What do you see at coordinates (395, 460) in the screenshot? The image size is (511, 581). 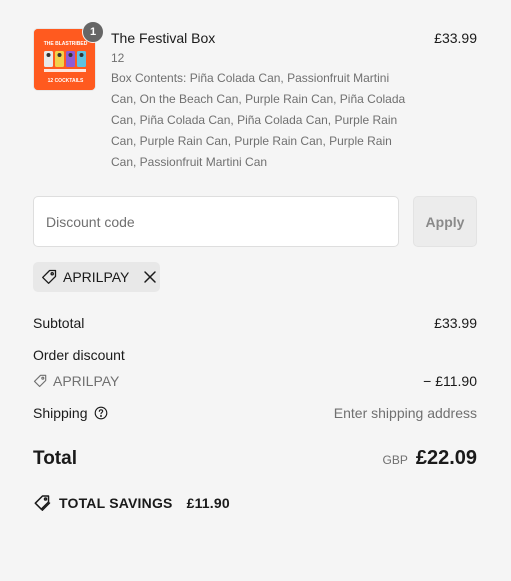 I see `currency-code: GBP` at bounding box center [395, 460].